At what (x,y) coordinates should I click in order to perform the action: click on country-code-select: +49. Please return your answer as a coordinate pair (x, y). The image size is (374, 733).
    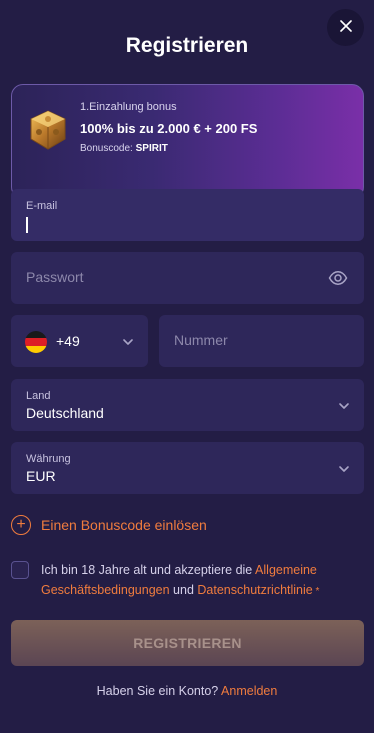
    Looking at the image, I should click on (79, 341).